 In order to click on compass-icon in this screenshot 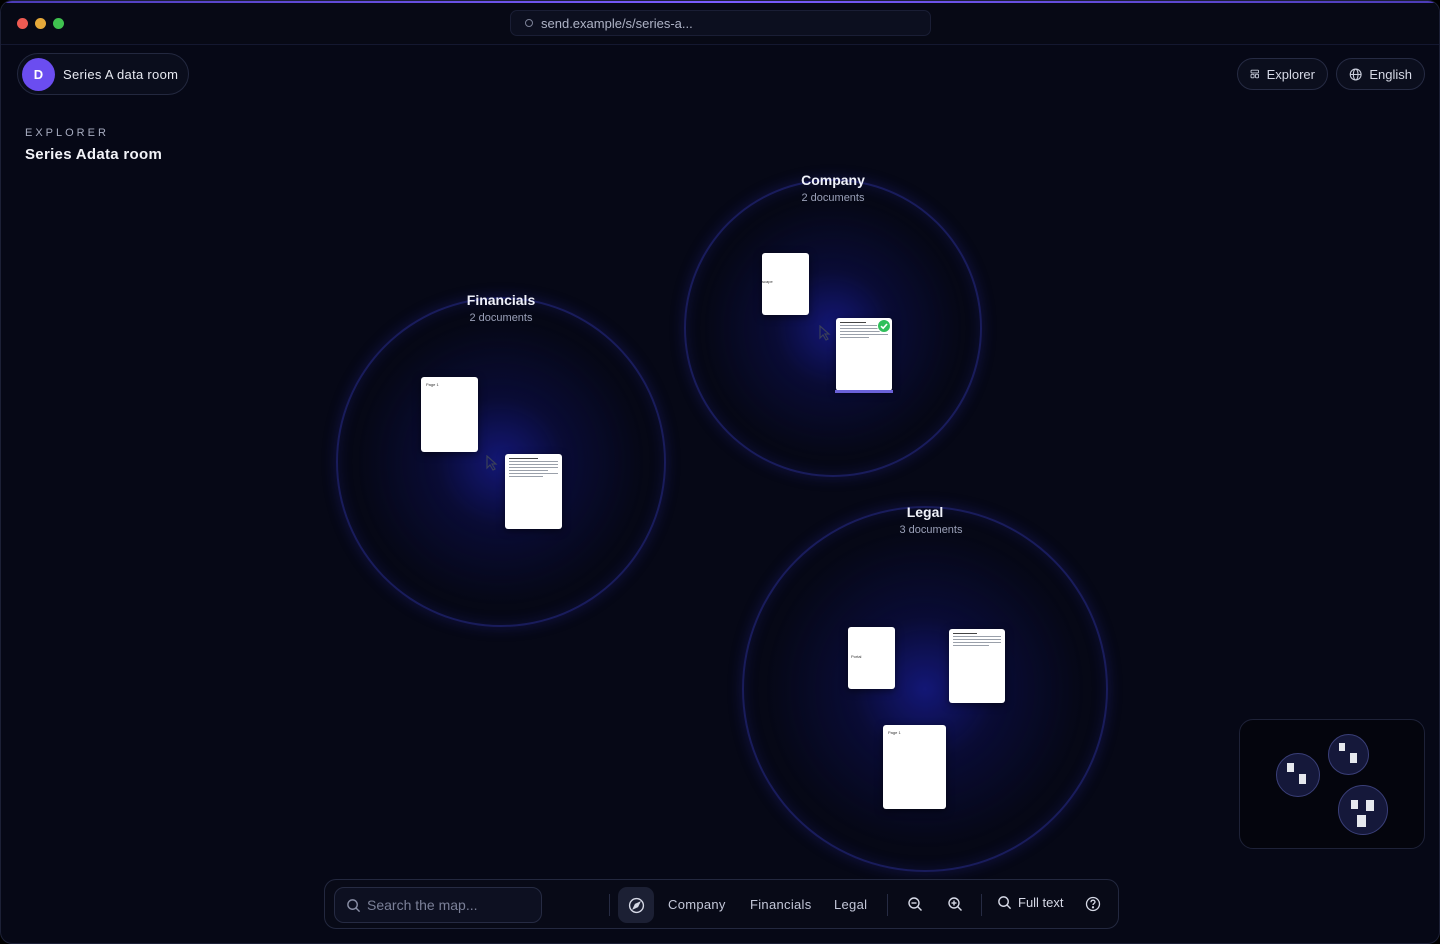, I will do `click(636, 905)`.